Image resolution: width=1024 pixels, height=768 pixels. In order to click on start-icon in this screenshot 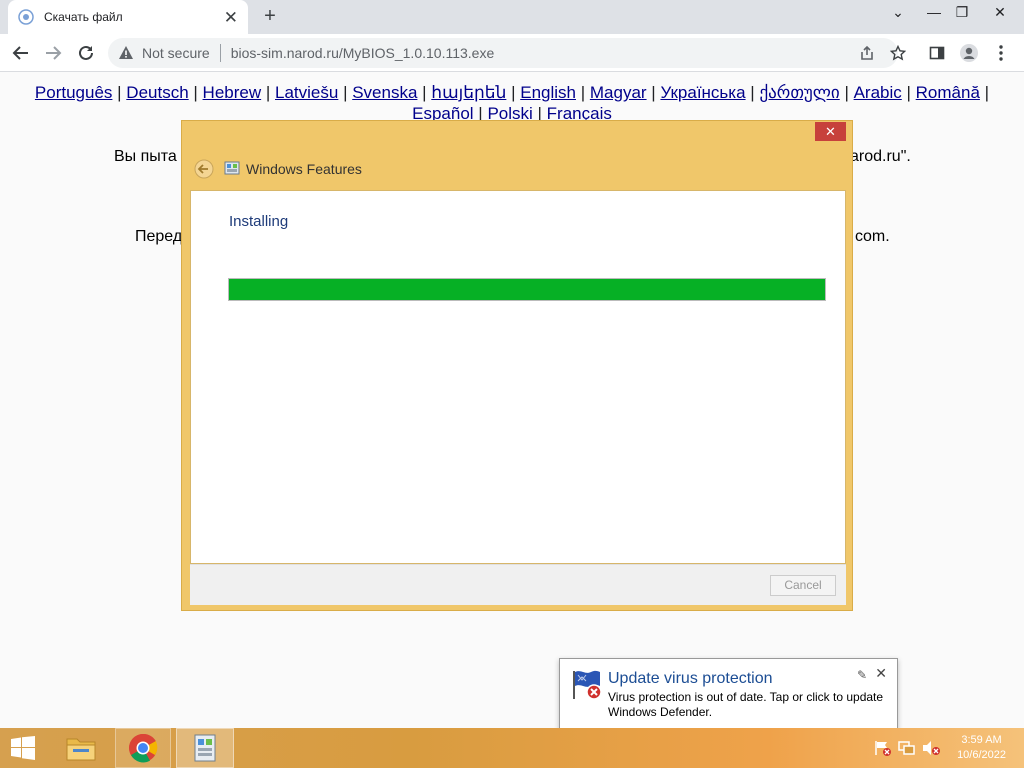, I will do `click(23, 748)`.